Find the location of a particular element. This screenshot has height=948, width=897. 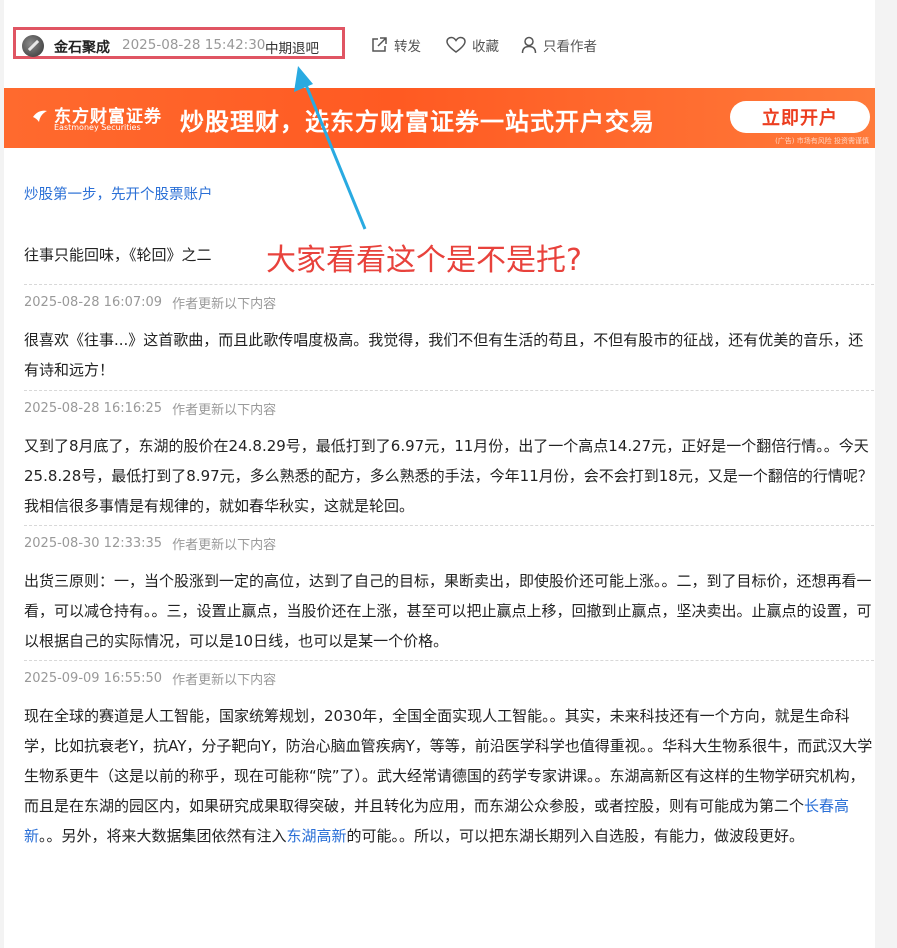

ad-disclaimer: (广告) 市场有风险 投资需谨慎 is located at coordinates (822, 141).